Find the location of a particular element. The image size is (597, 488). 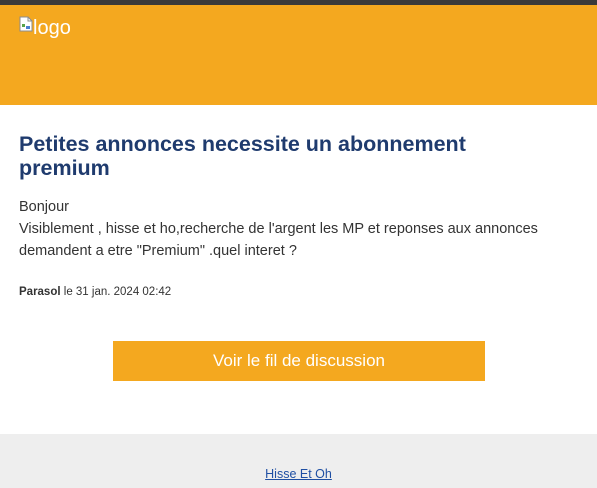

footer-link-container: Hisse Et Oh is located at coordinates (298, 474).